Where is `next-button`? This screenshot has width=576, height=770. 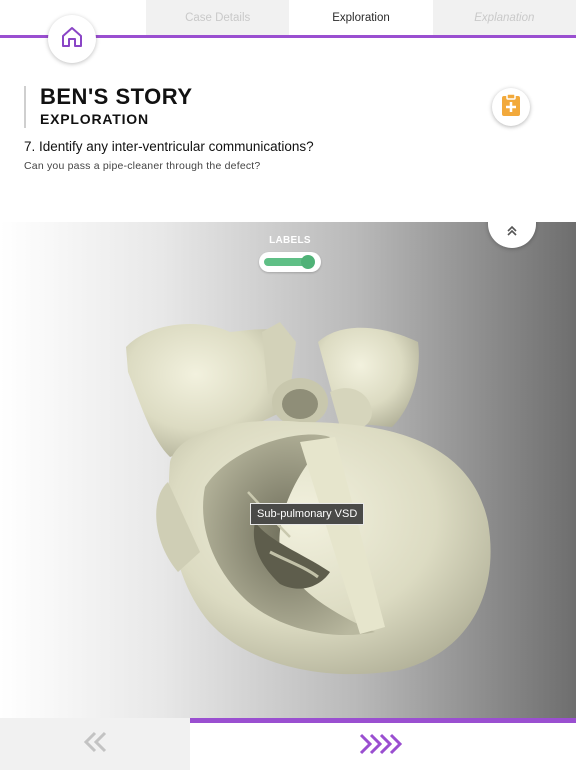
next-button is located at coordinates (383, 744).